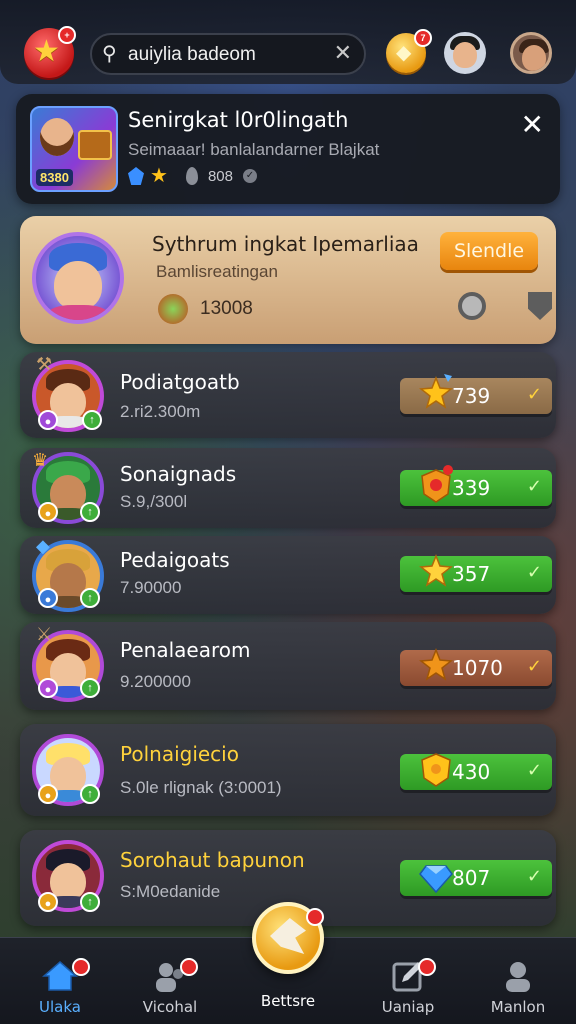 This screenshot has width=576, height=1024. I want to click on target-icon, so click(472, 306).